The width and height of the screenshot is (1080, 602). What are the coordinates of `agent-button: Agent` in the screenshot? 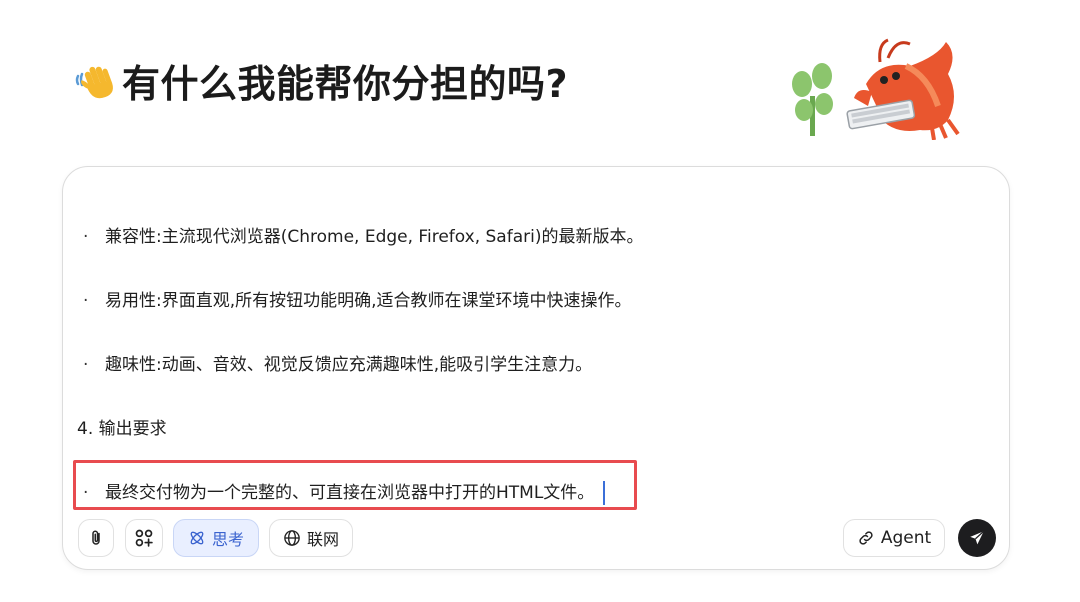 It's located at (894, 538).